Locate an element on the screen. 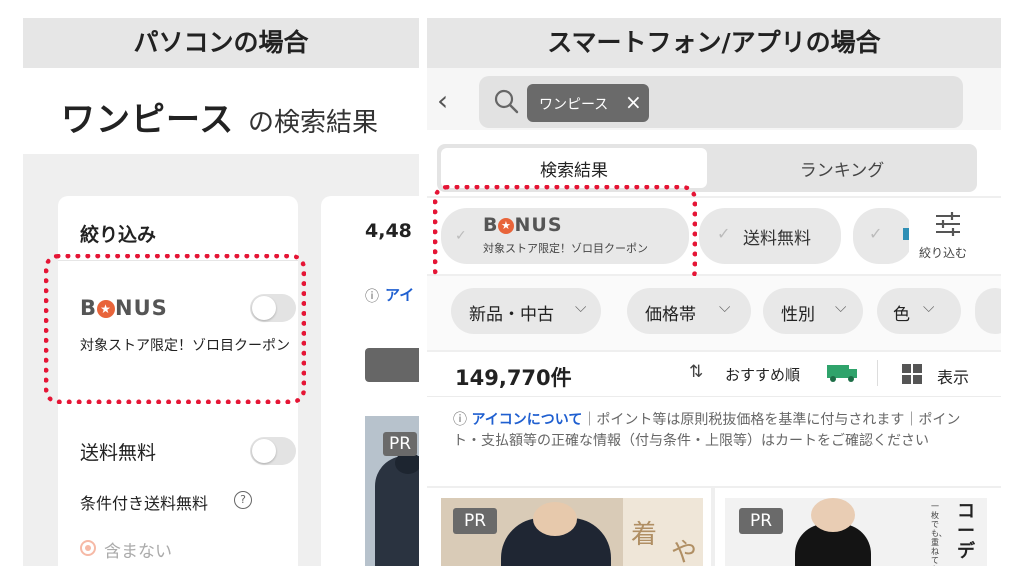 The width and height of the screenshot is (1024, 584). pc-panel-heading: パソコンの場合 is located at coordinates (221, 43).